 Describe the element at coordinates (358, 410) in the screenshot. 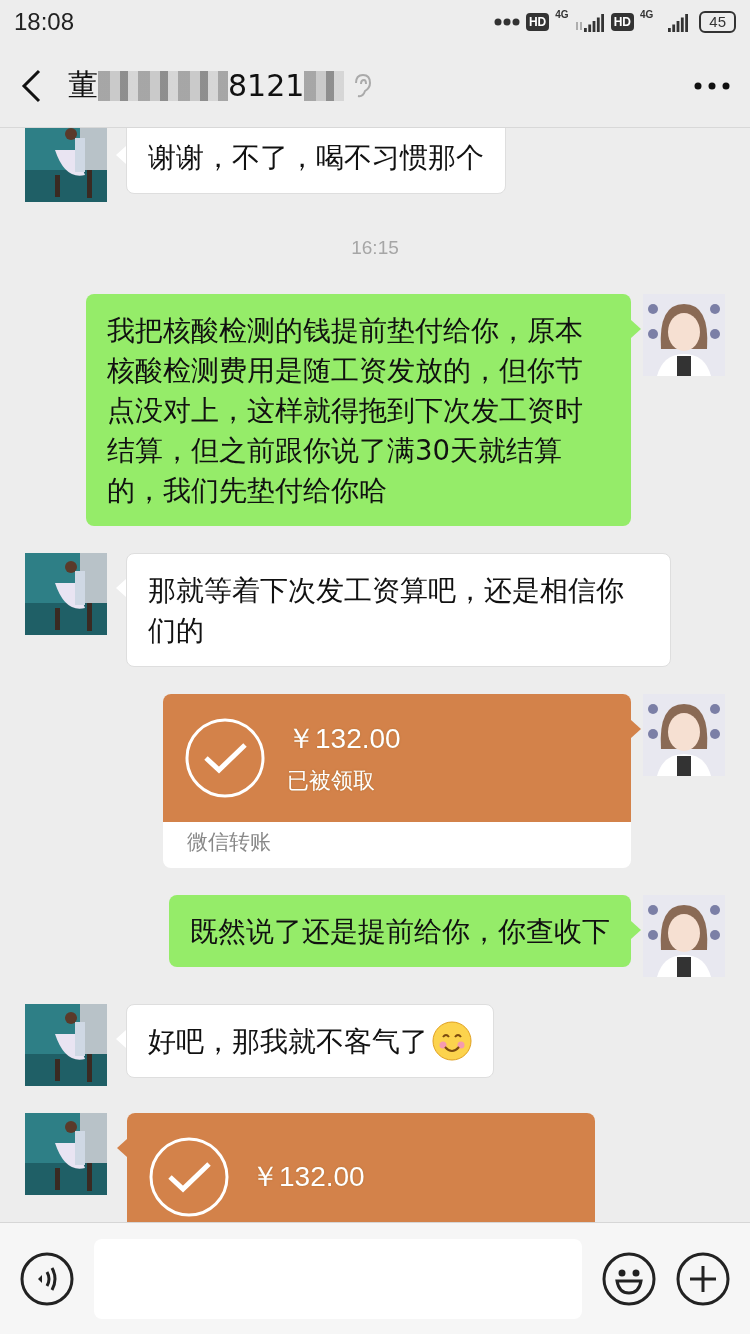

I see `message-bubble: 我把核酸检测的钱提前垫付给你，原本核酸检测费用是随工资发放的，但你节点没对上，这样就得拖到下次发工资时结算，但之前跟你说了满30天就结算的，我们先垫付给你哈` at that location.